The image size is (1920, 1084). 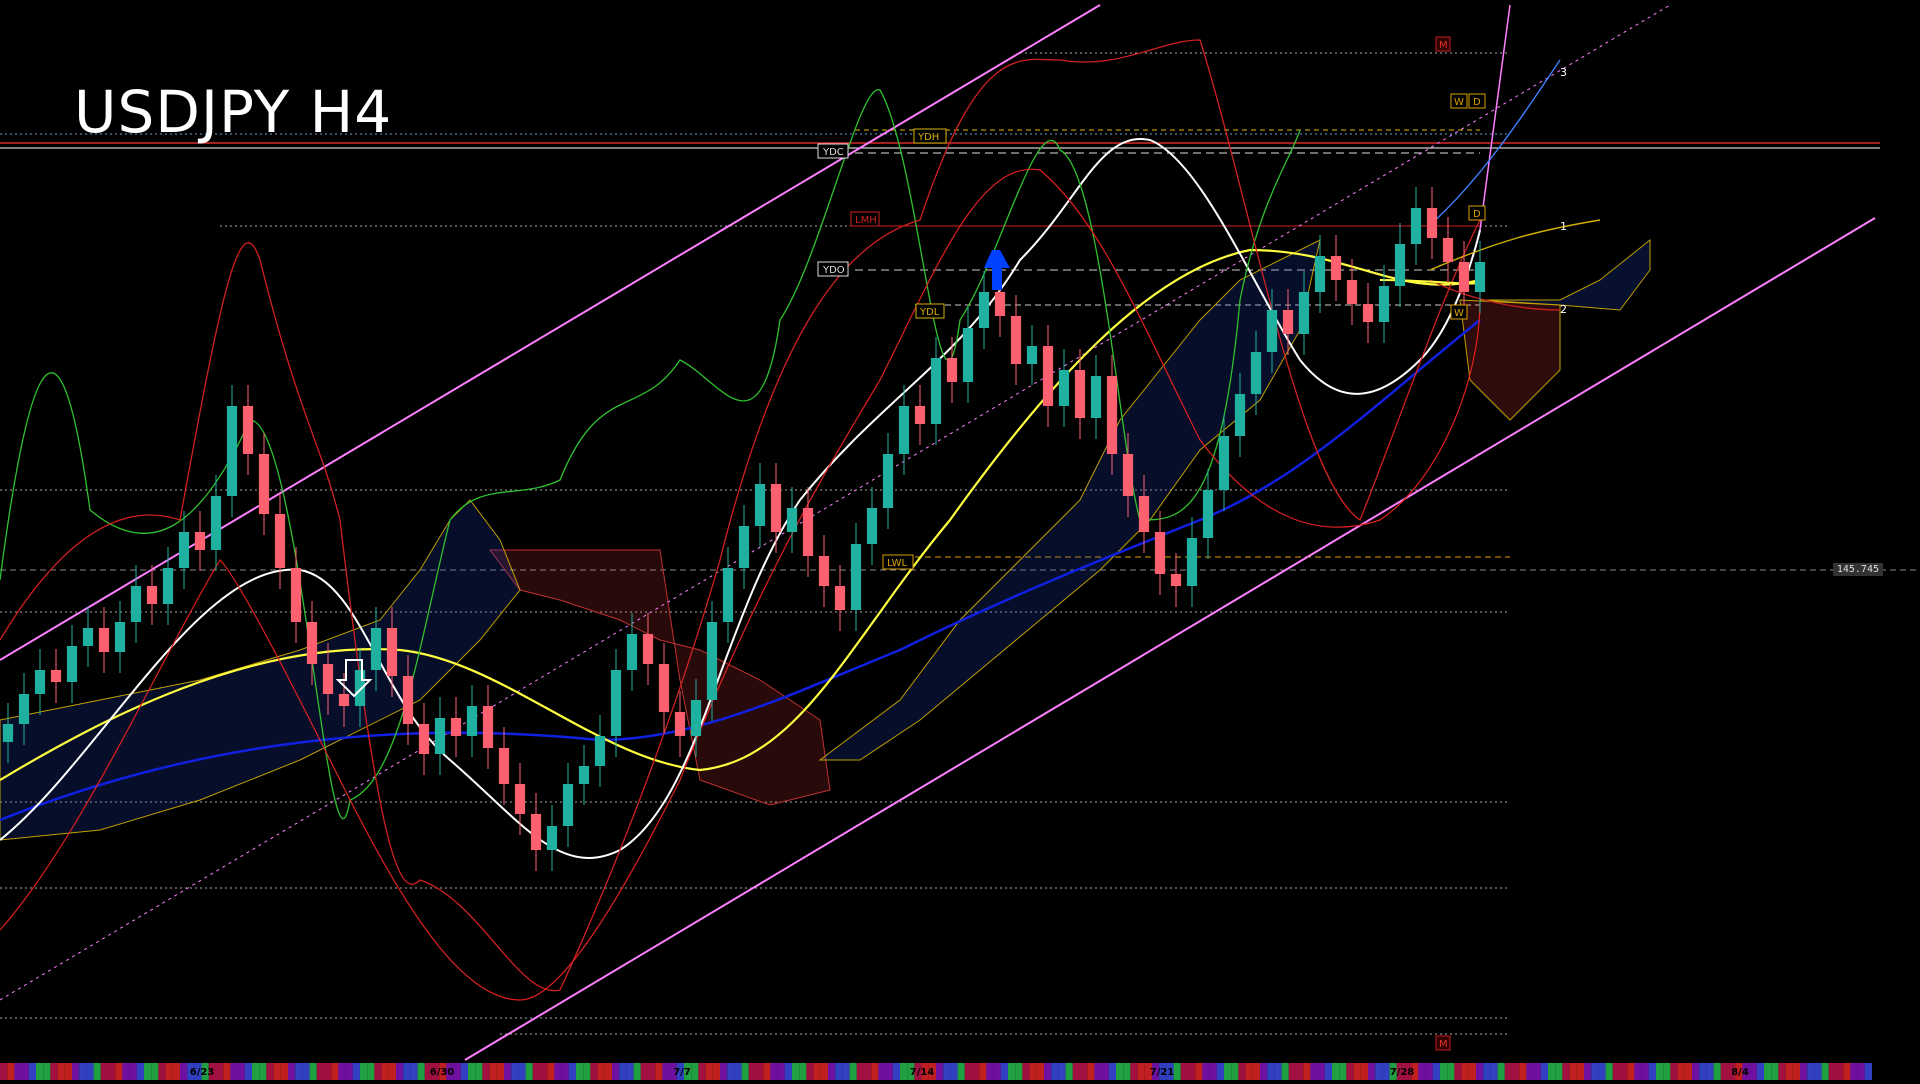 I want to click on label-ydo: YDO, so click(x=833, y=270).